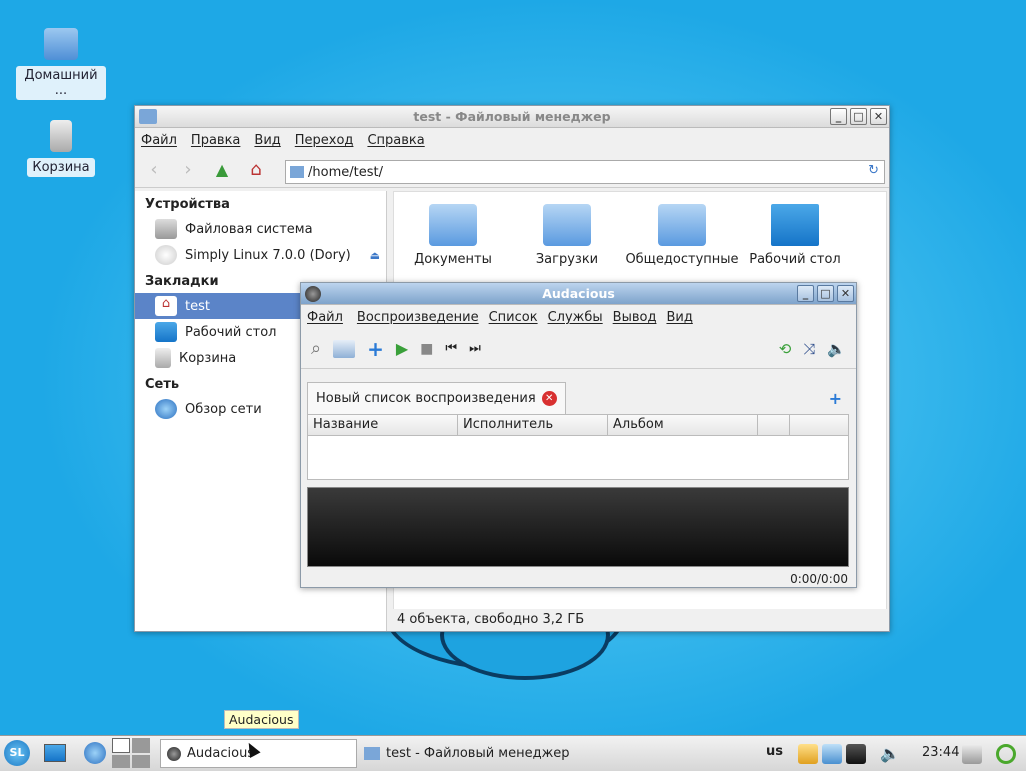 This screenshot has width=1026, height=771. I want to click on add-icon: +, so click(375, 349).